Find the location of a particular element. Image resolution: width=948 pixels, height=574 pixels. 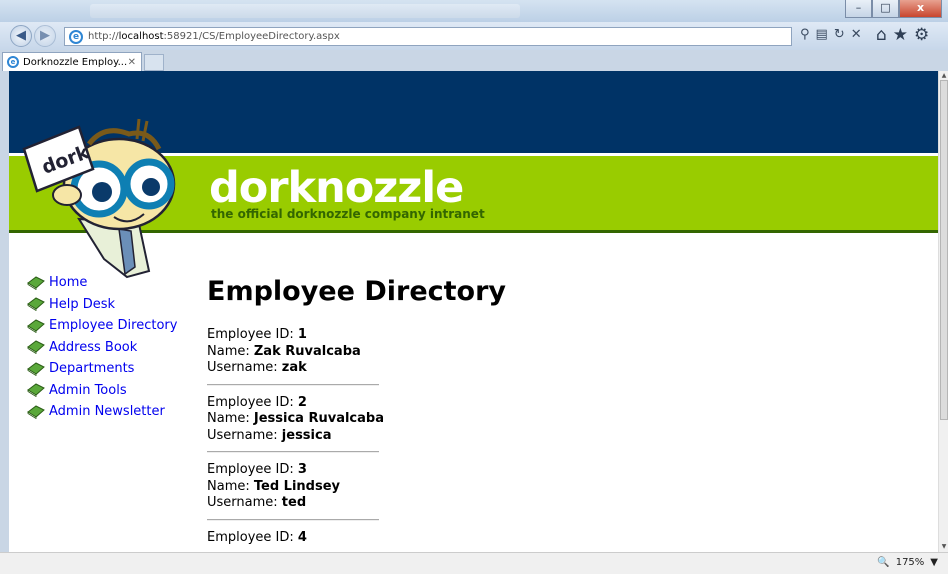

menu-item-admin-tools: Admin Tools is located at coordinates (102, 391).